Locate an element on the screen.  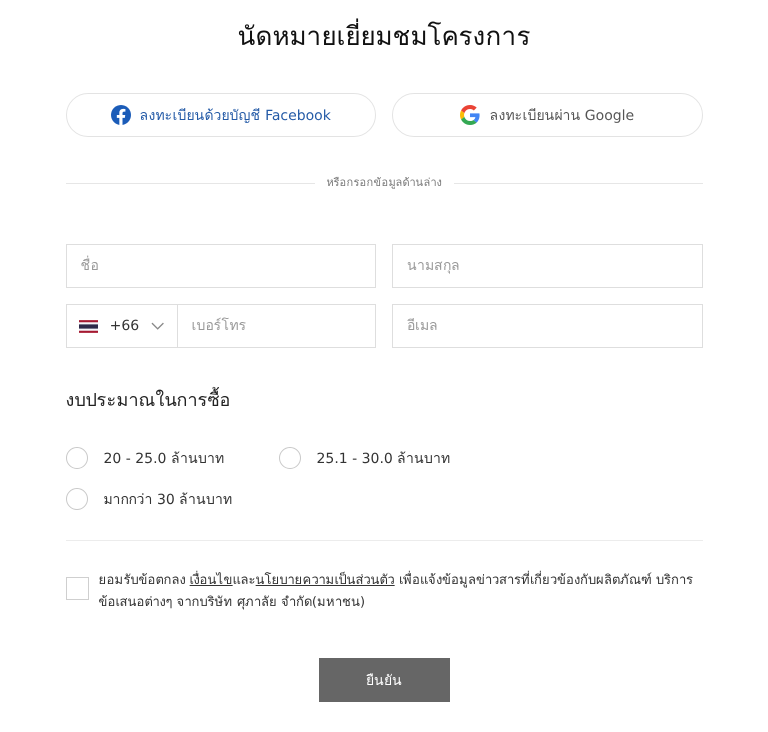
submit-button: ยืนยัน is located at coordinates (384, 680).